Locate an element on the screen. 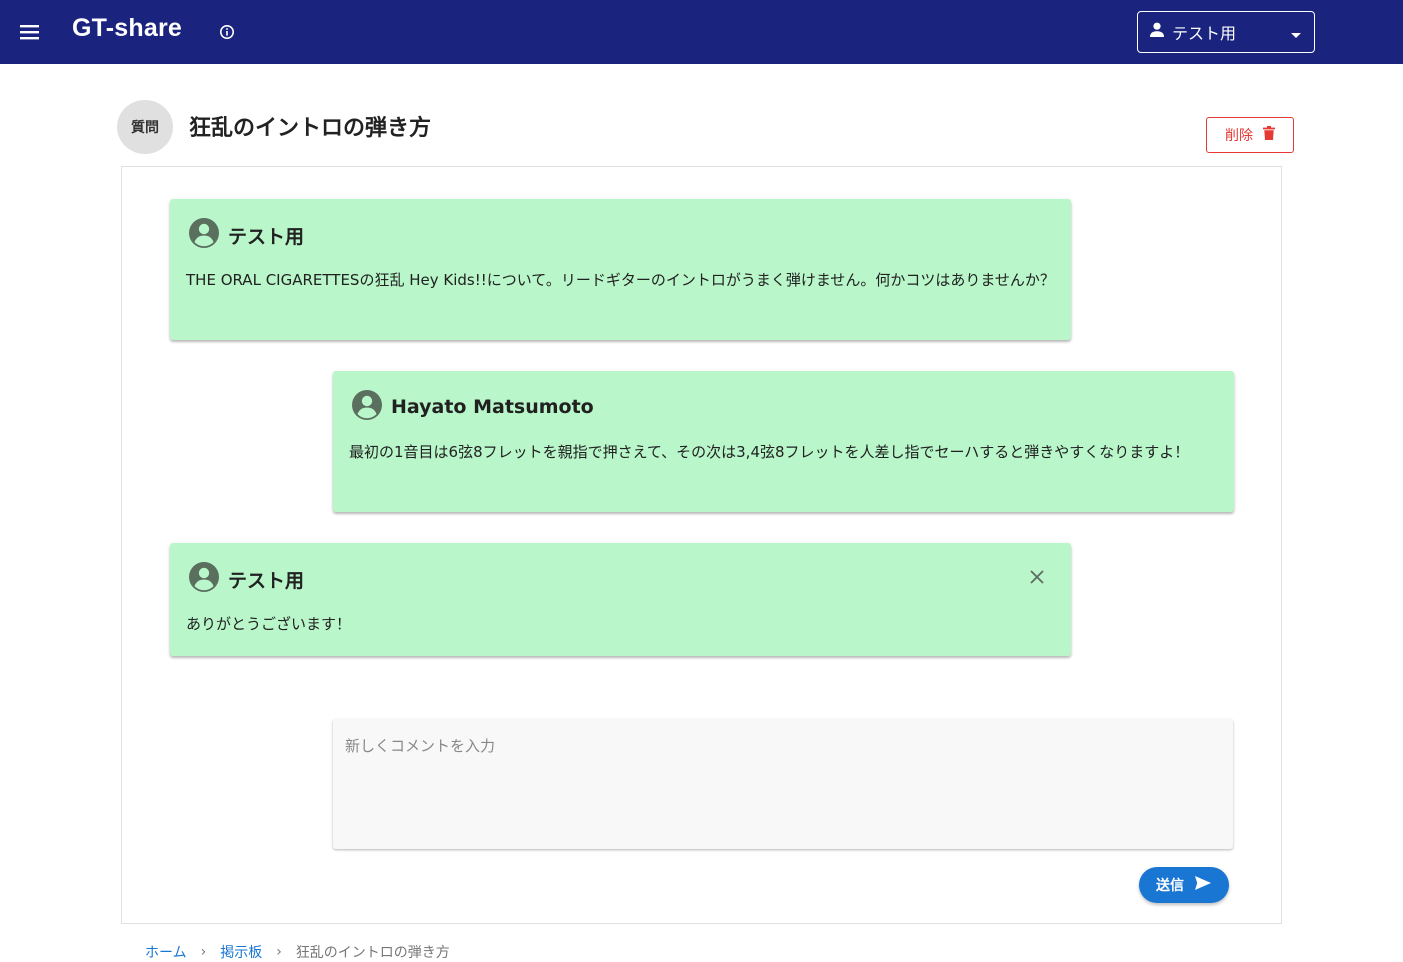  user-select-value: テスト用 is located at coordinates (1204, 33).